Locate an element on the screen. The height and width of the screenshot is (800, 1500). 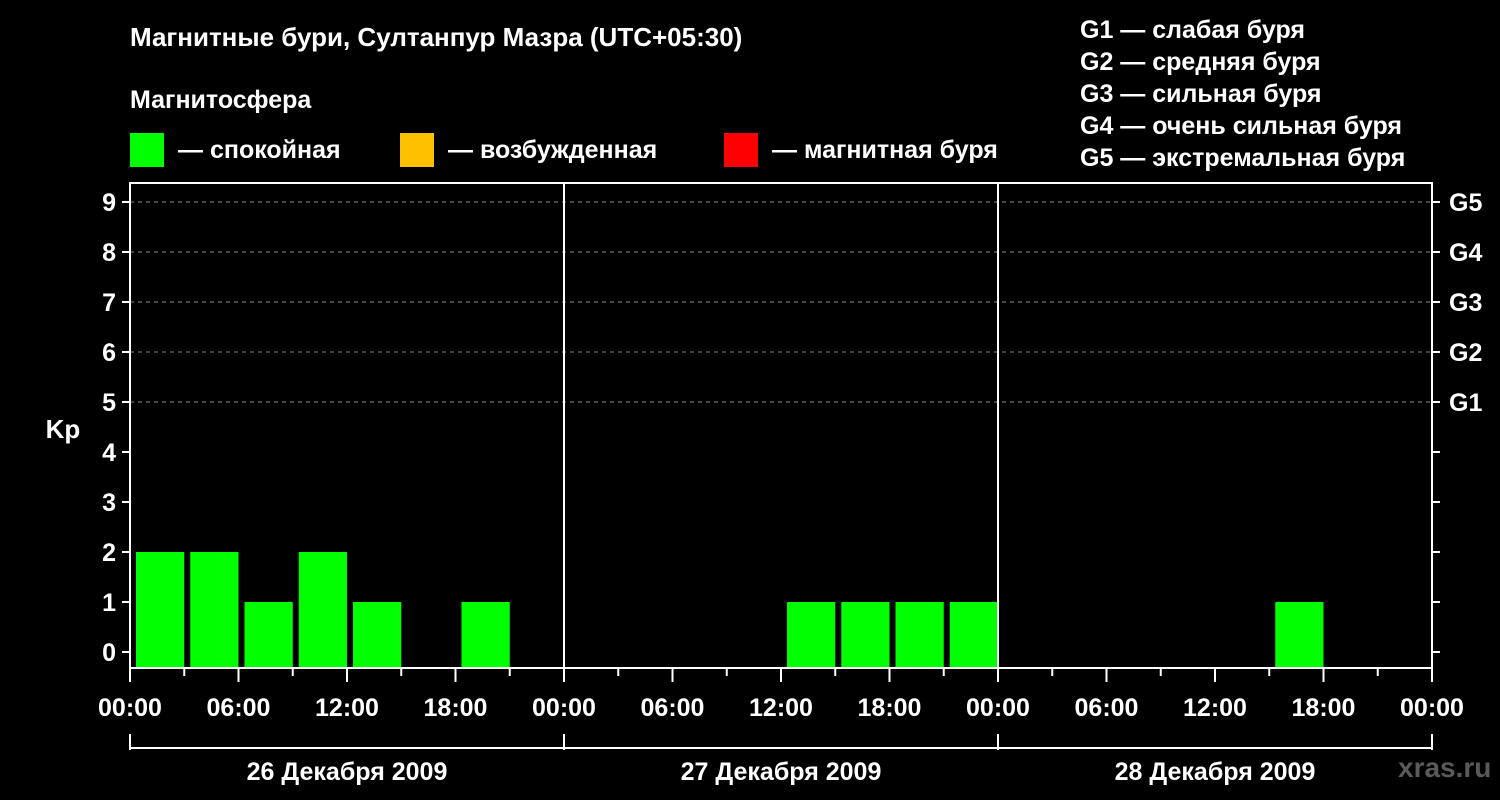
g-scale-label: G3 is located at coordinates (1465, 303).